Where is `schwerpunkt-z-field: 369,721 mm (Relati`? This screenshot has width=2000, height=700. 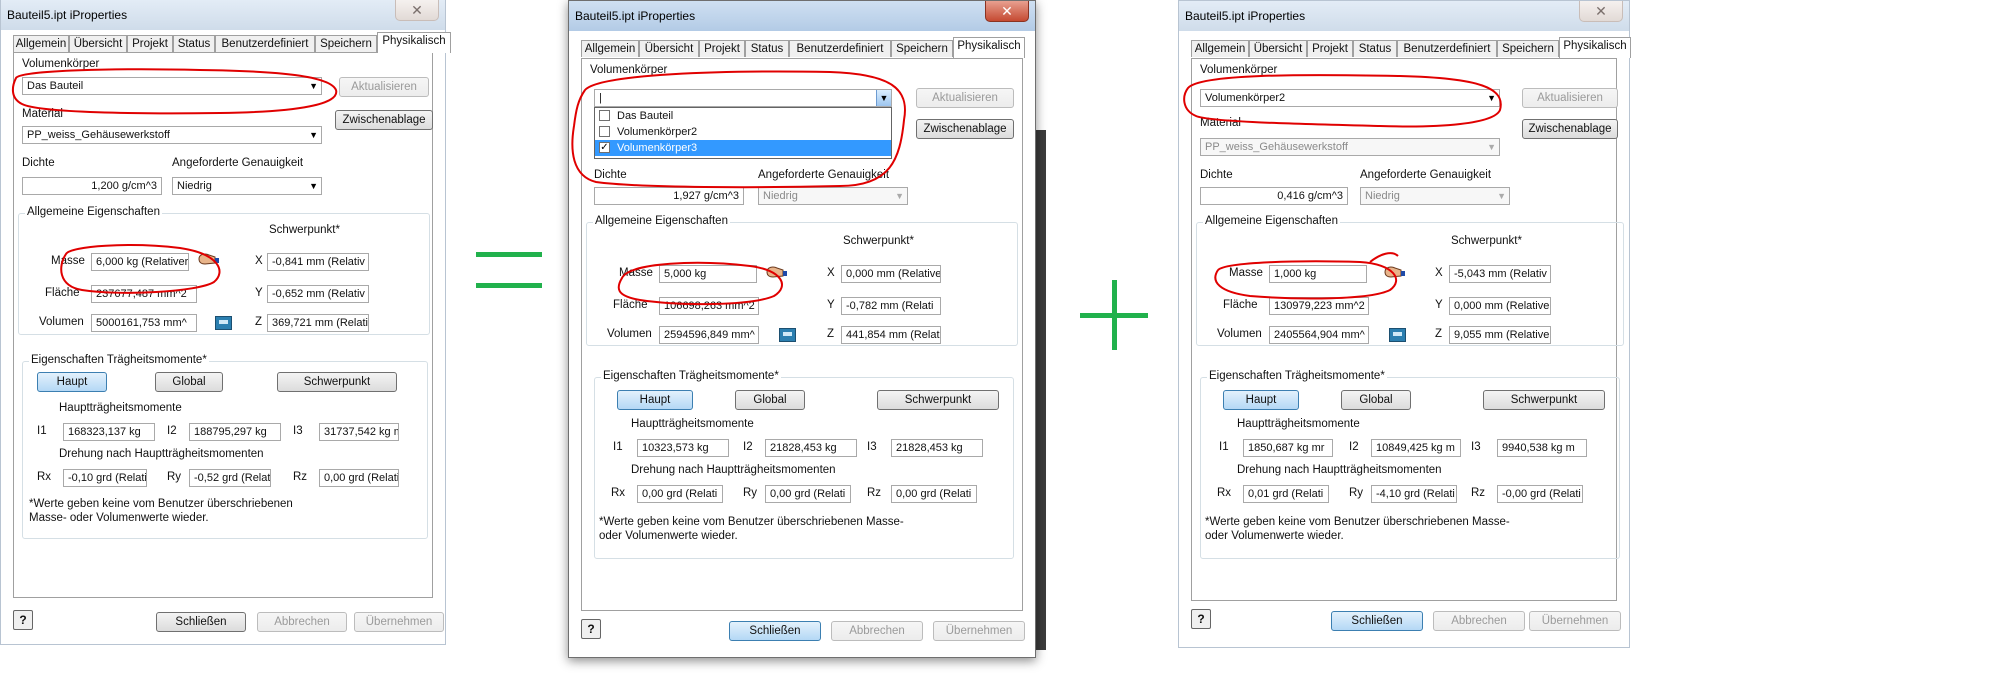 schwerpunkt-z-field: 369,721 mm (Relati is located at coordinates (318, 323).